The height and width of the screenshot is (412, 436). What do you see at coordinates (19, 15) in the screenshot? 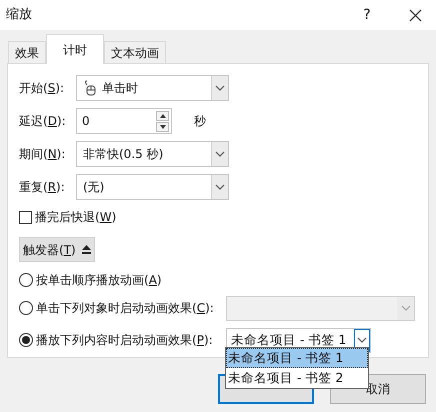
I see `window-title: 缩放` at bounding box center [19, 15].